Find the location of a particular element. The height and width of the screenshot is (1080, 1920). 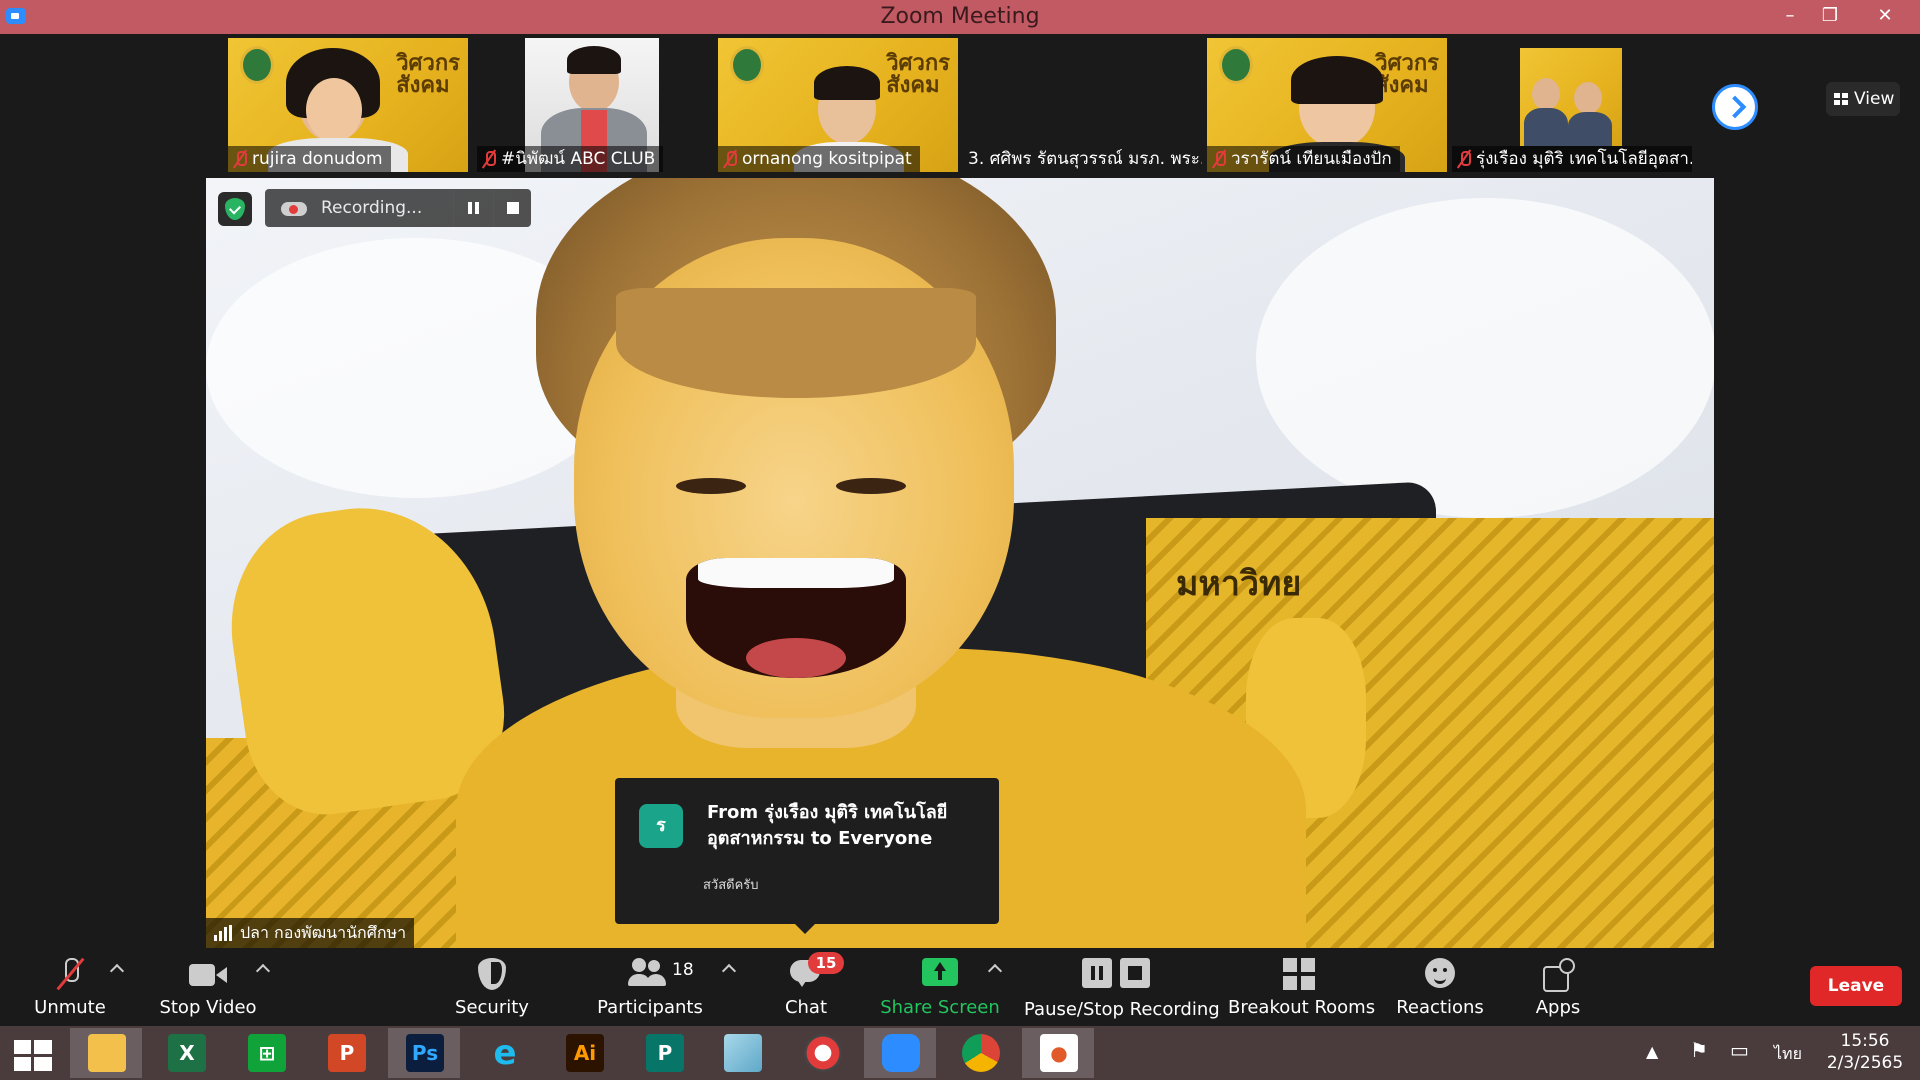

windows-logo-icon is located at coordinates (33, 1056).